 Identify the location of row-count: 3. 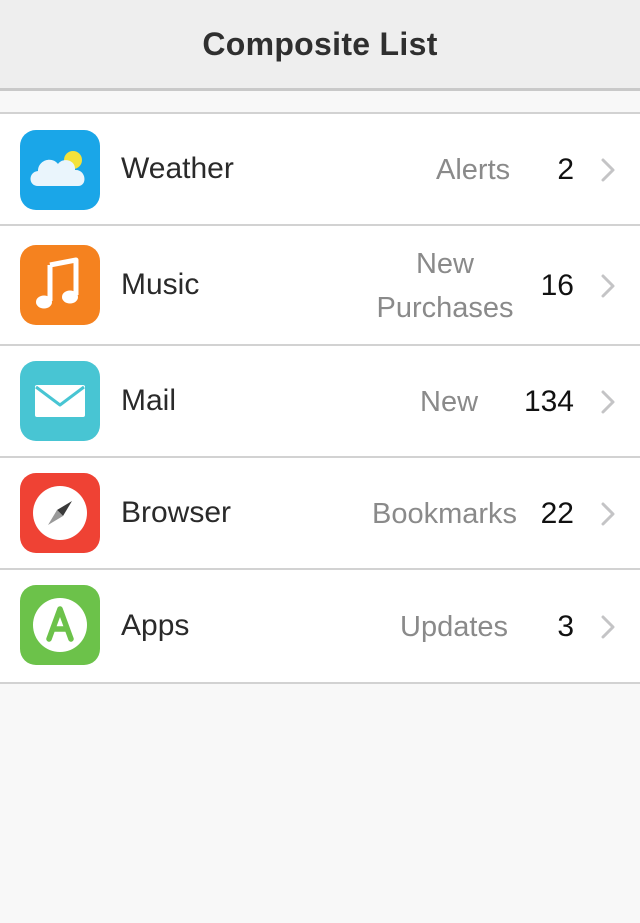
(565, 626).